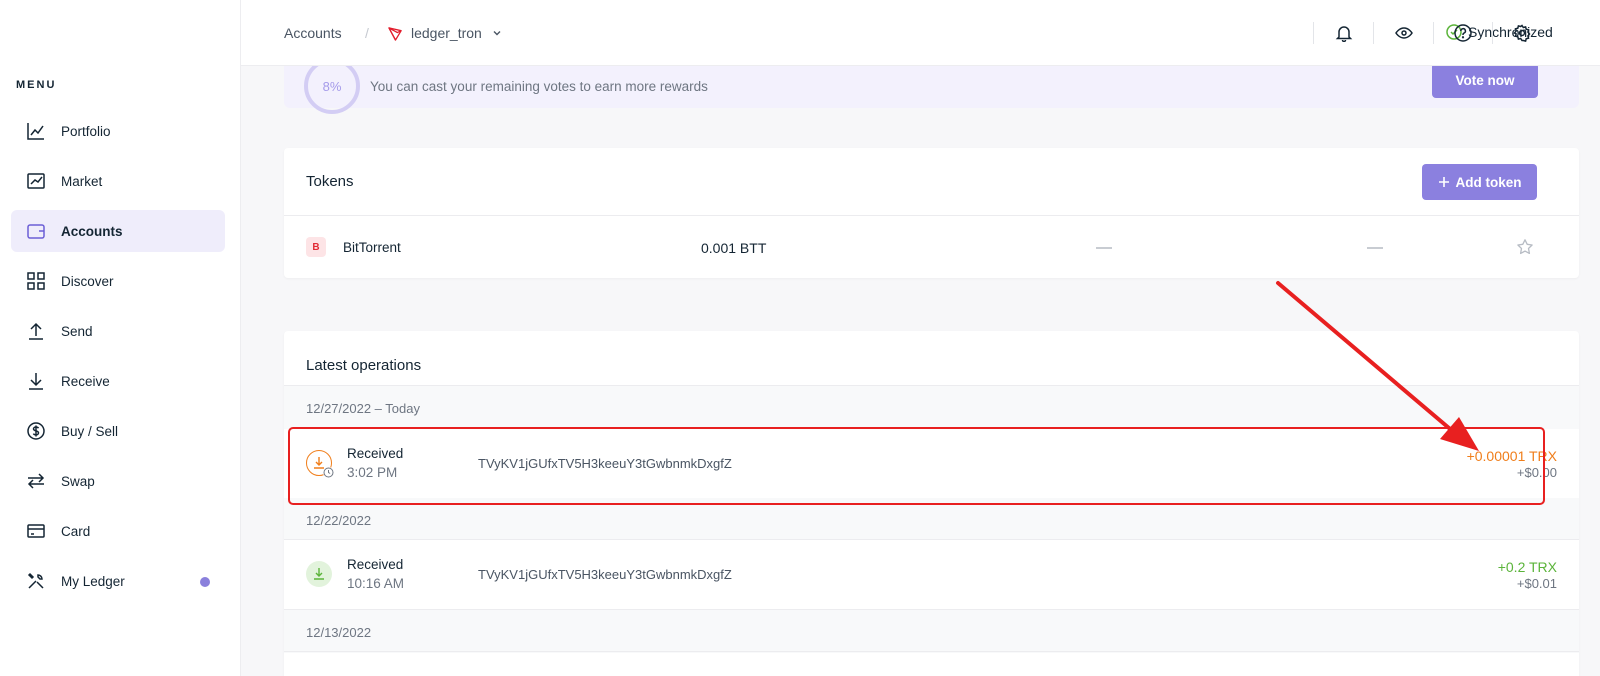  Describe the element at coordinates (1536, 583) in the screenshot. I see `operation-fiat: +$0.01` at that location.